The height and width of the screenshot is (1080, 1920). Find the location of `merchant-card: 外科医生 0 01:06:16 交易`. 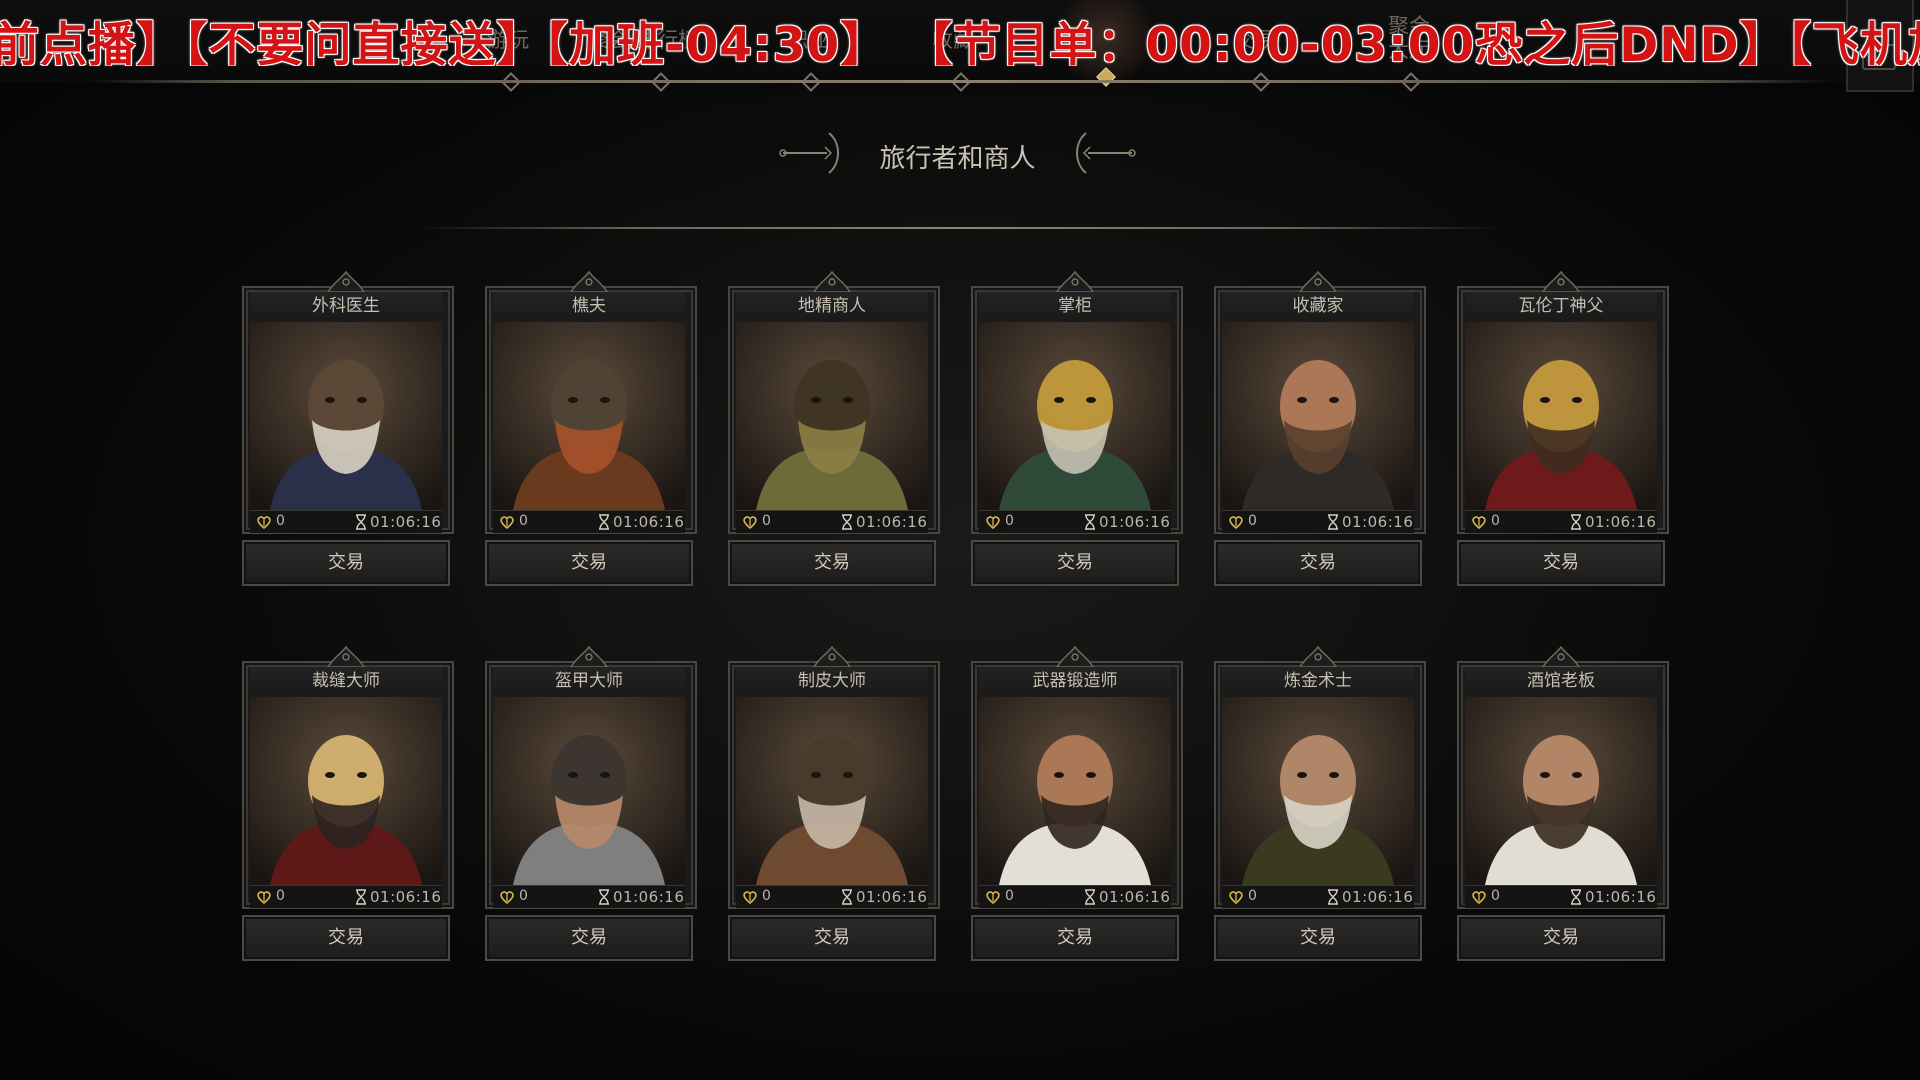

merchant-card: 外科医生 0 01:06:16 交易 is located at coordinates (348, 423).